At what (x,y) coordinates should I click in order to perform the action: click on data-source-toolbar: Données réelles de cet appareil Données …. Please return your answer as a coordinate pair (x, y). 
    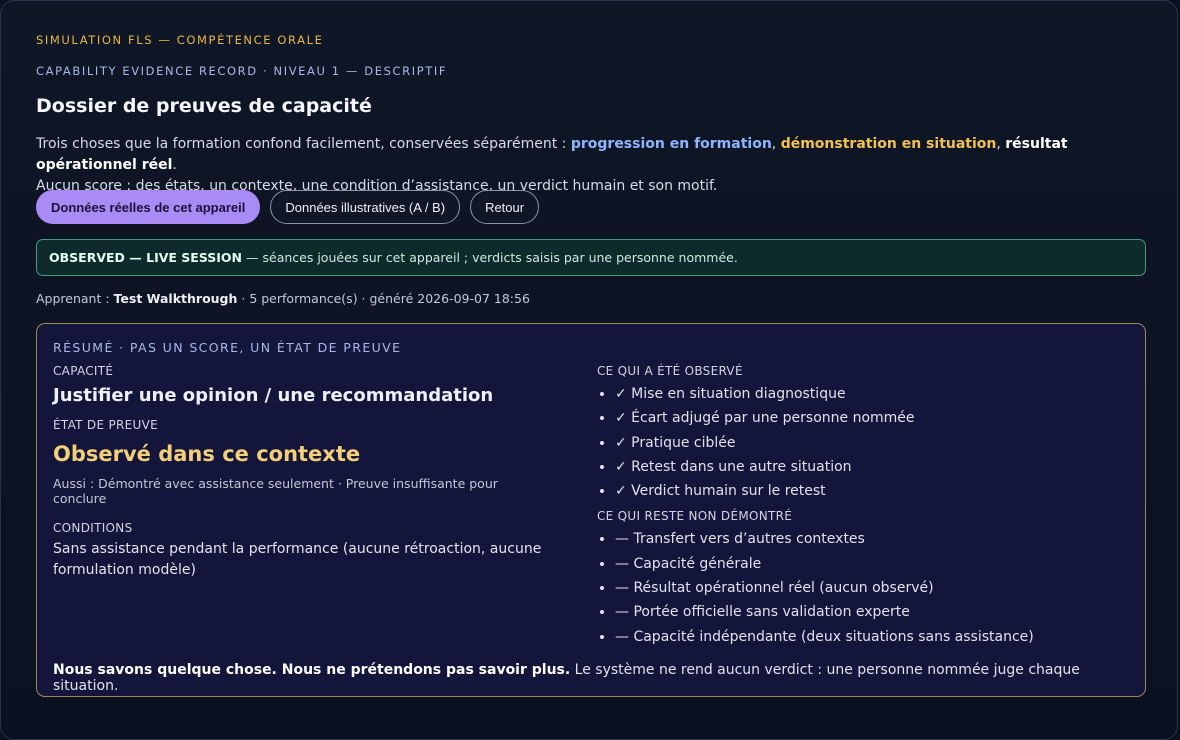
    Looking at the image, I should click on (288, 207).